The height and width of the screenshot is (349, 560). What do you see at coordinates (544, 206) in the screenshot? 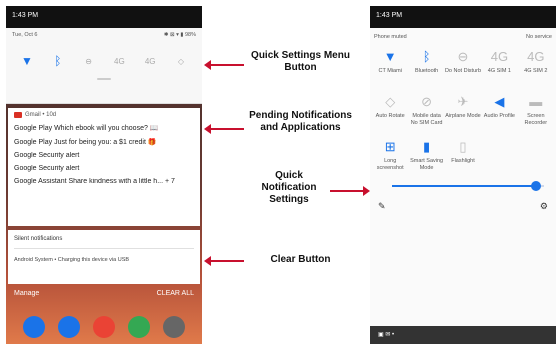
I see `settings-icon: ⚙` at bounding box center [544, 206].